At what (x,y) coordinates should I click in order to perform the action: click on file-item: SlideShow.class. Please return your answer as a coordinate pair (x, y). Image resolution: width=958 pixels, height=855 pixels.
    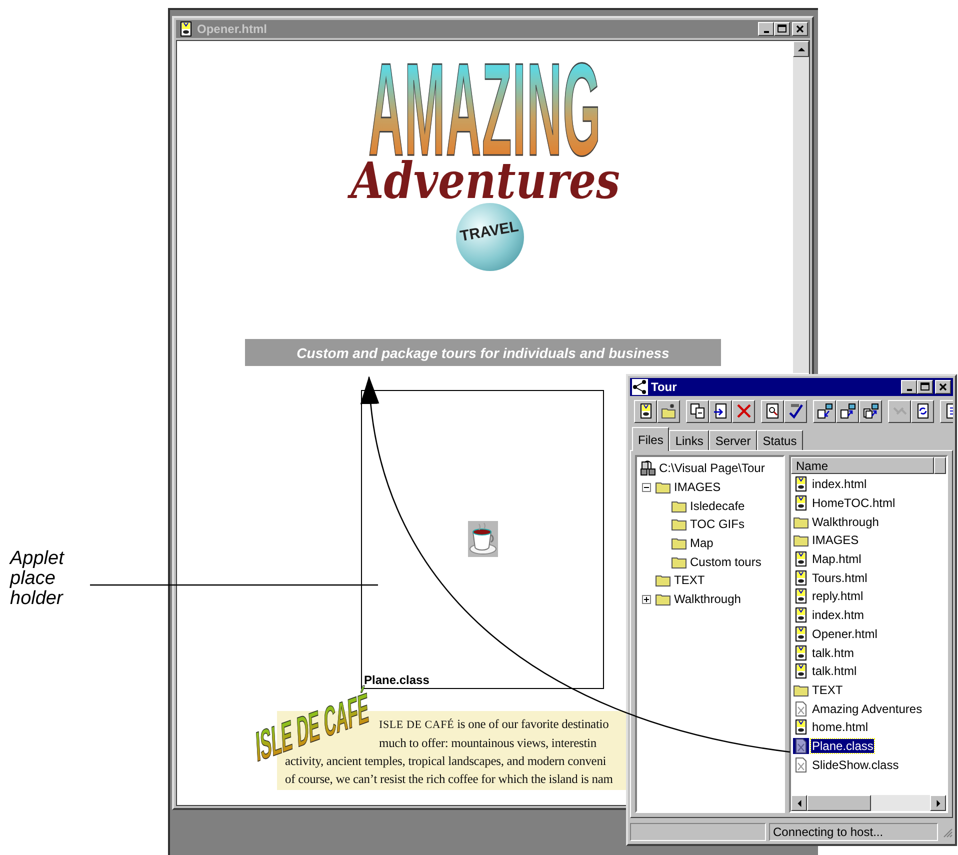
    Looking at the image, I should click on (855, 765).